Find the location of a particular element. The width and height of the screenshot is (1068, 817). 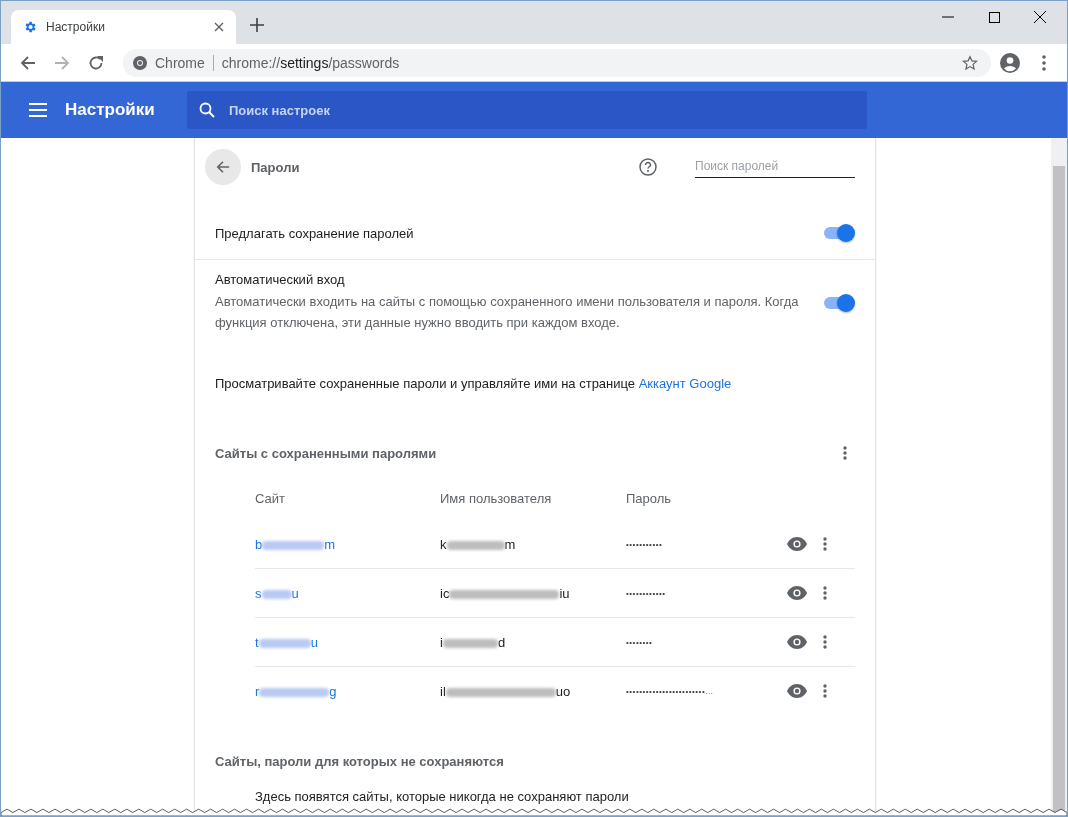

chrome-icon is located at coordinates (140, 62).